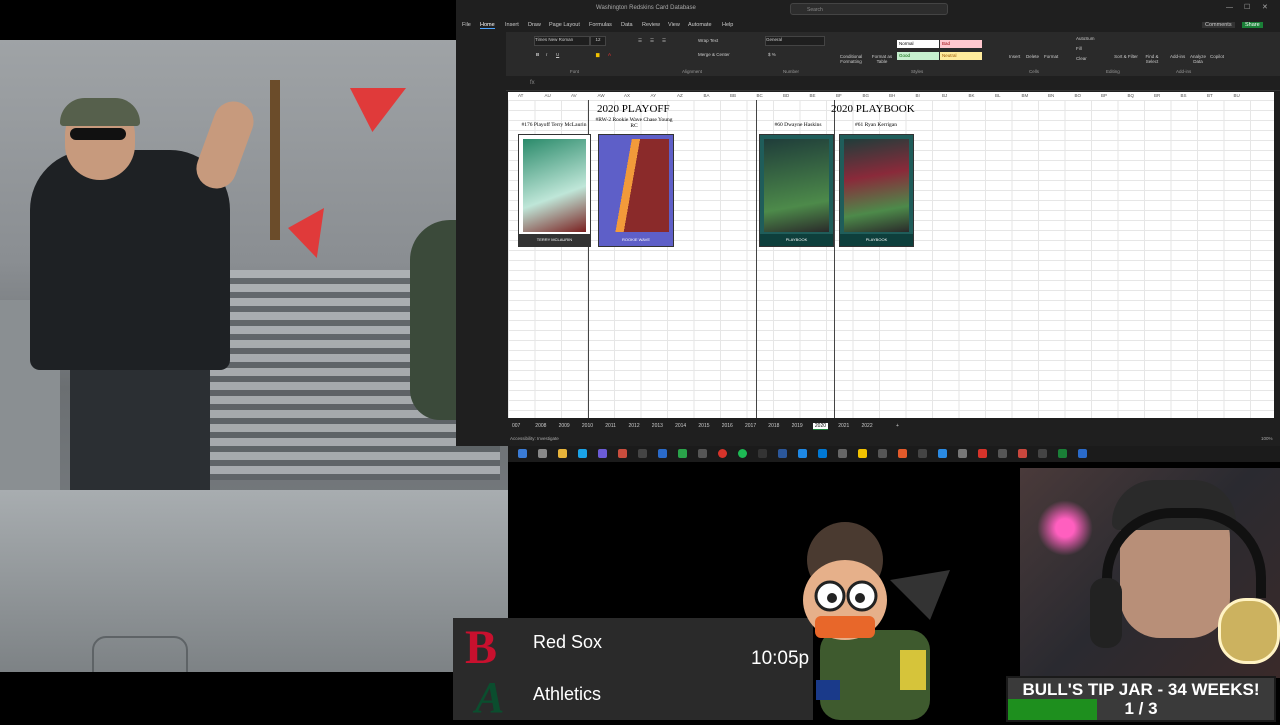 Image resolution: width=1280 pixels, height=725 pixels. What do you see at coordinates (627, 95) in the screenshot?
I see `column-header: AX` at bounding box center [627, 95].